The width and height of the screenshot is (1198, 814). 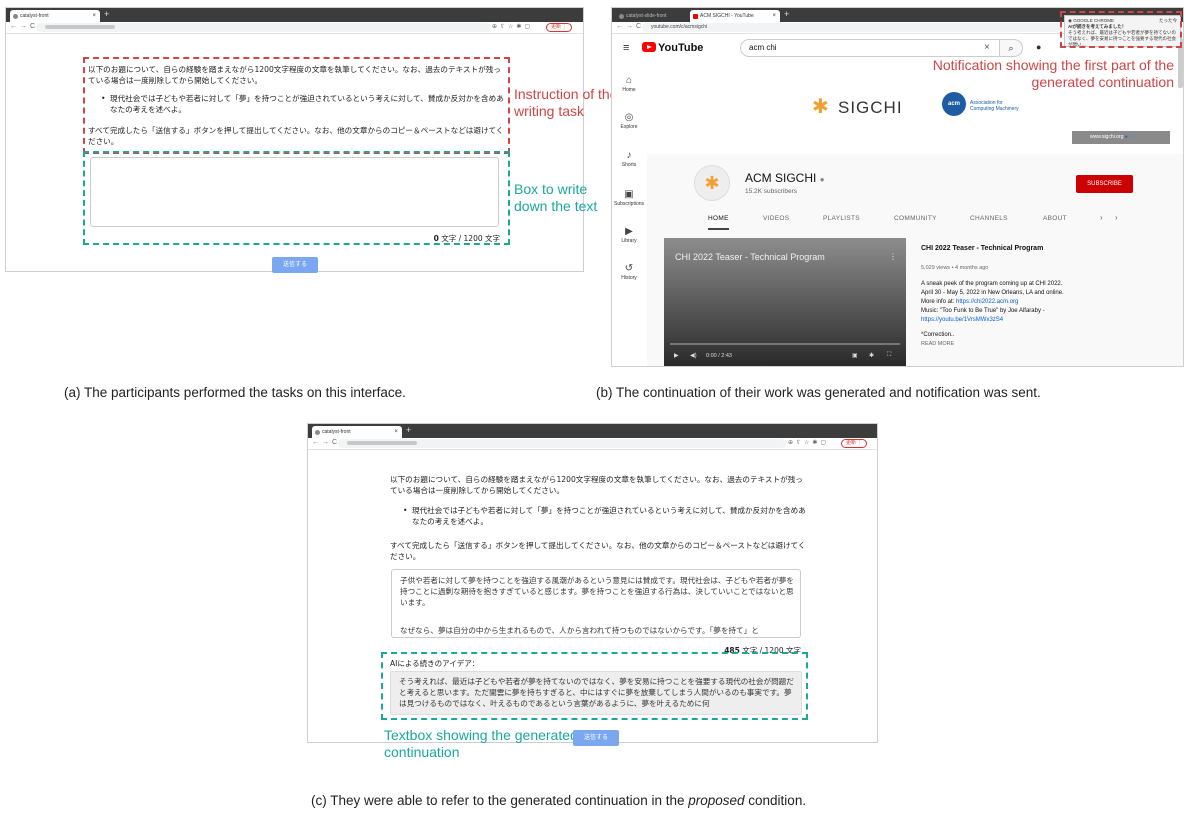 What do you see at coordinates (566, 102) in the screenshot?
I see `annotation-instruction: Instruction of the writing task` at bounding box center [566, 102].